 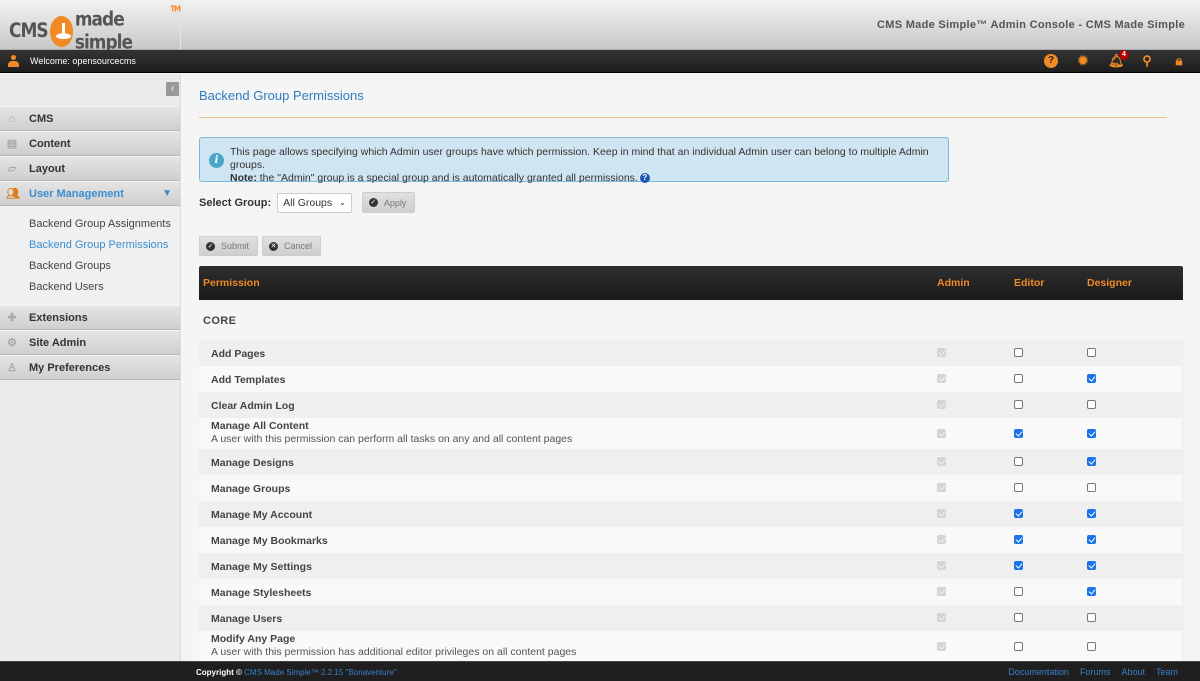 I want to click on footer-link-team: Team, so click(x=1167, y=672).